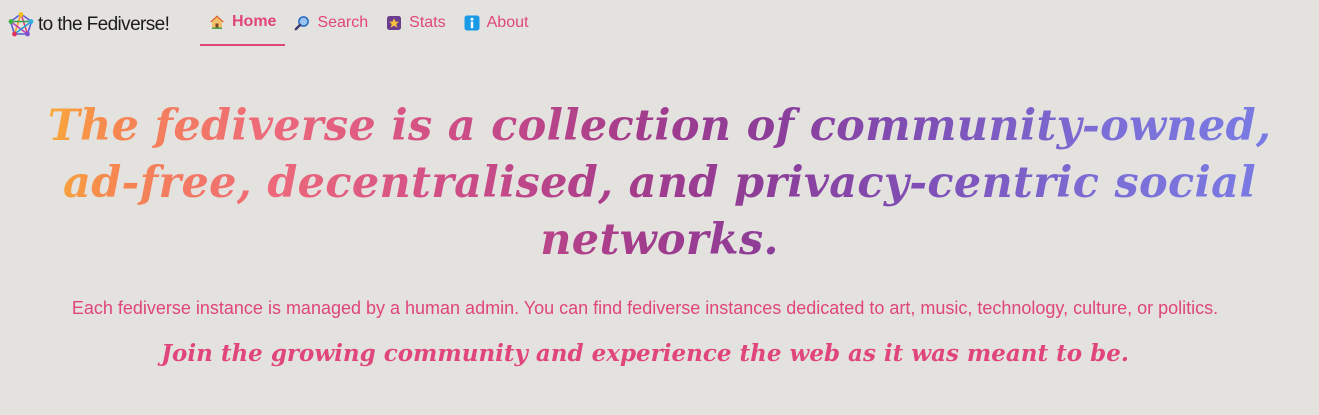 This screenshot has height=415, width=1319. What do you see at coordinates (21, 25) in the screenshot?
I see `fediverse-logo-icon` at bounding box center [21, 25].